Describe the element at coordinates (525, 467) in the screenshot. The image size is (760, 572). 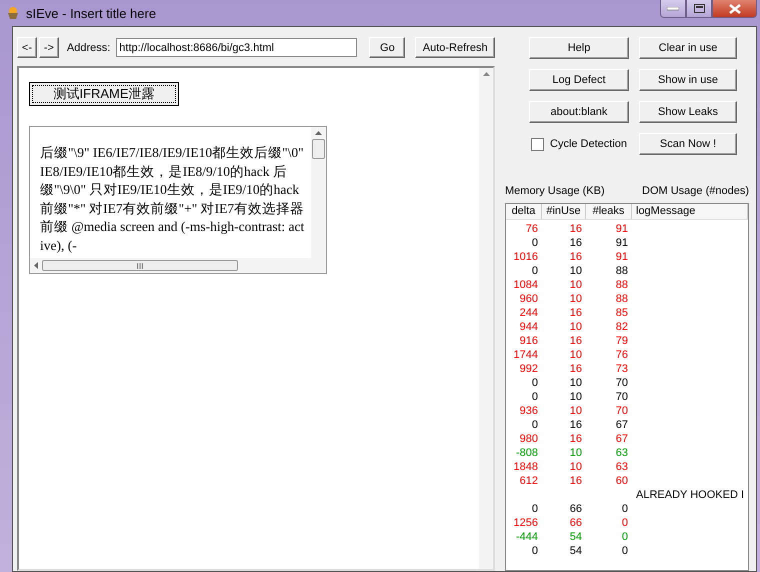
I see `table-cell-text: 1848` at that location.